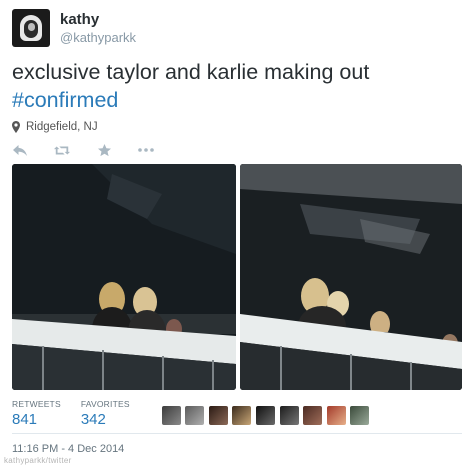  I want to click on favorite-button, so click(104, 150).